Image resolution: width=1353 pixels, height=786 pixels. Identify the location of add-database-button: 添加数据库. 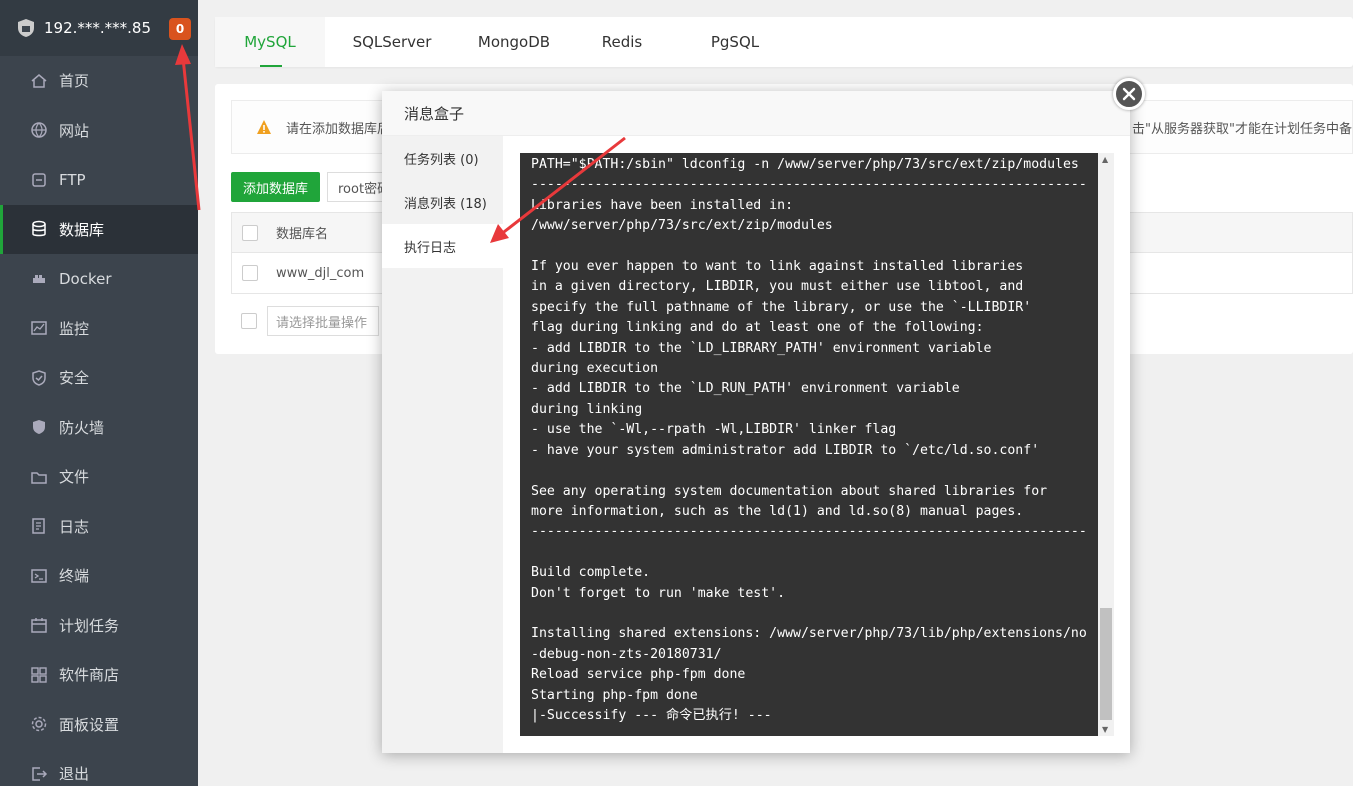
(275, 187).